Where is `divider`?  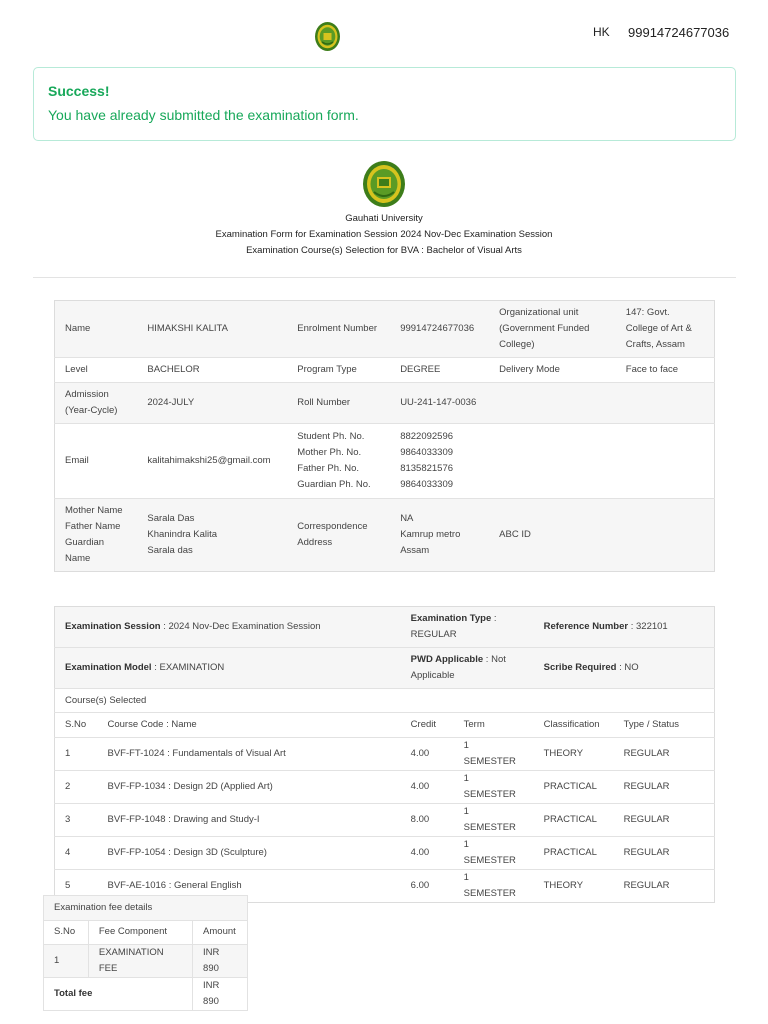
divider is located at coordinates (384, 277).